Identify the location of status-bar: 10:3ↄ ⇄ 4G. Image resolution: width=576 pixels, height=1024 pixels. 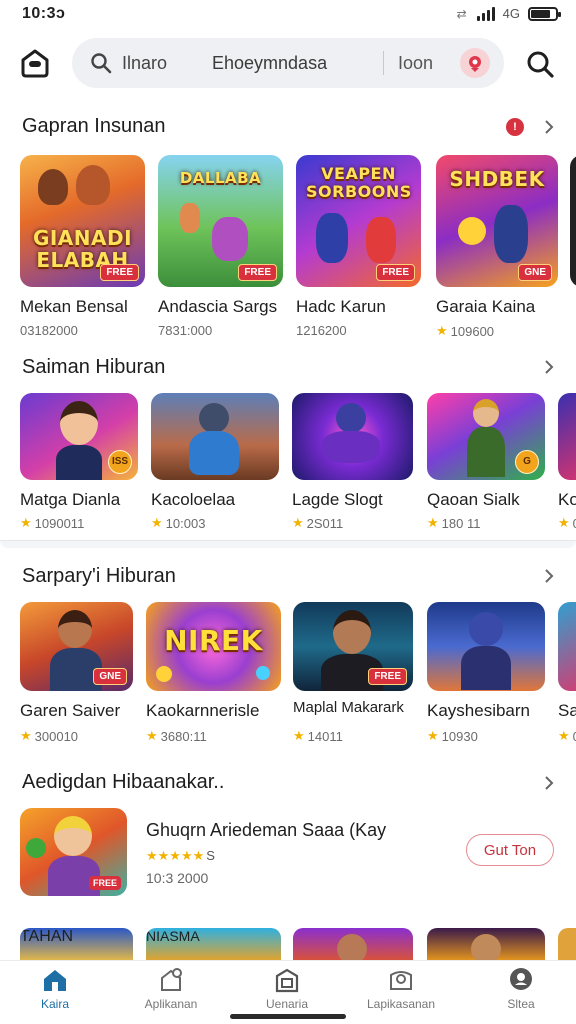
(288, 15).